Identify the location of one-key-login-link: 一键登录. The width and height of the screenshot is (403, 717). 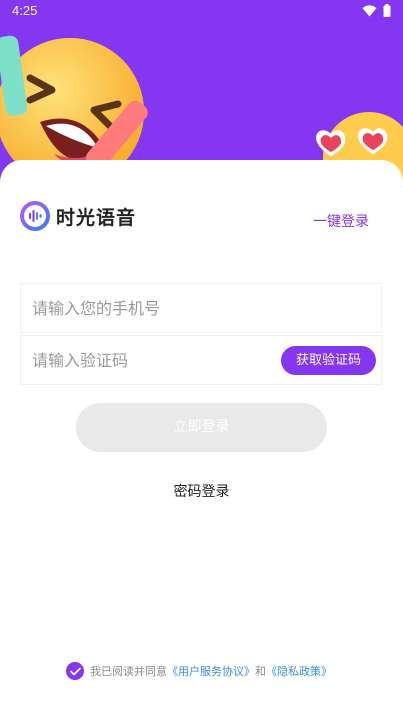
(341, 221).